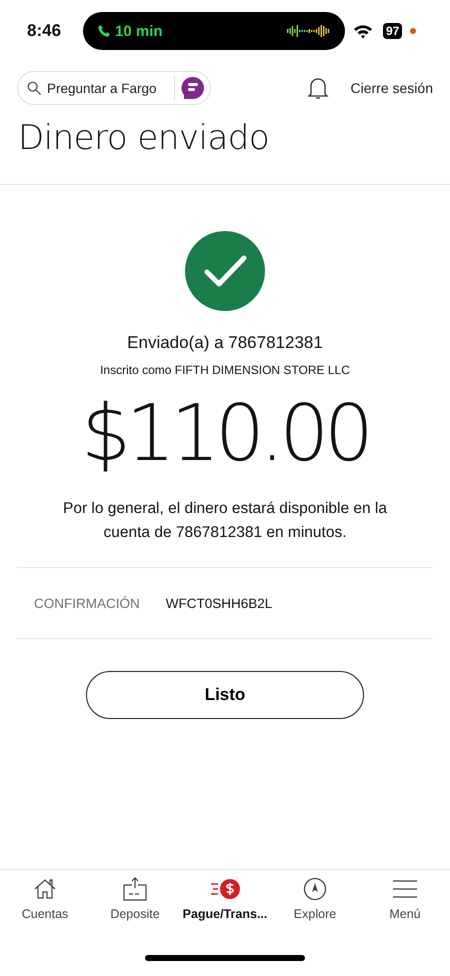 Image resolution: width=450 pixels, height=976 pixels. What do you see at coordinates (139, 31) in the screenshot?
I see `call-duration: 10 min` at bounding box center [139, 31].